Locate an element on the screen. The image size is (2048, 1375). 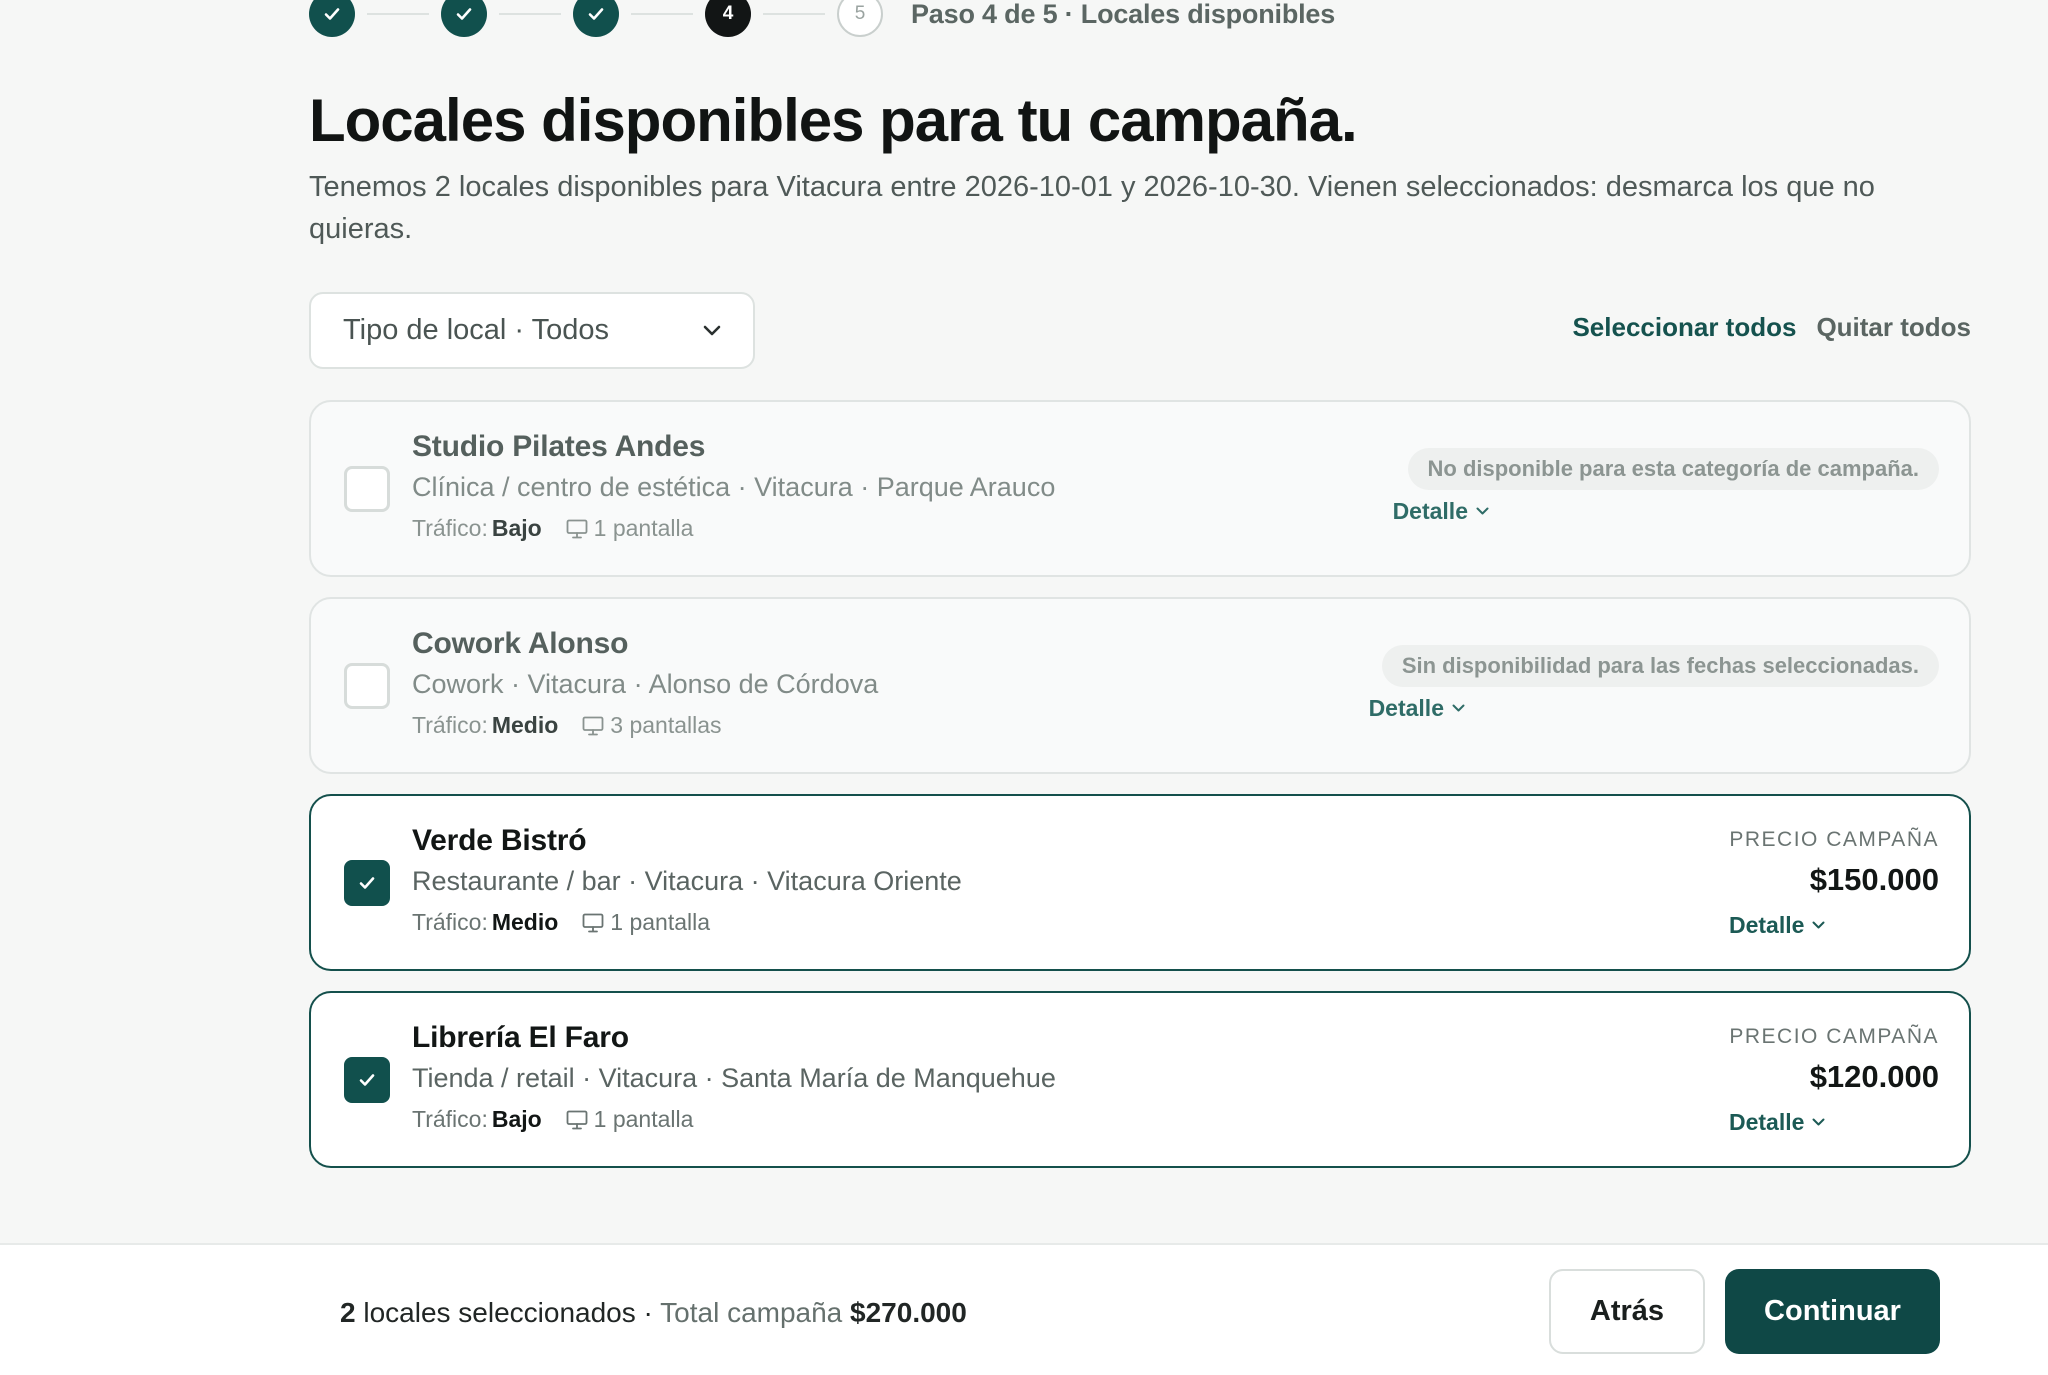
total-label: Total campaña is located at coordinates (751, 1312).